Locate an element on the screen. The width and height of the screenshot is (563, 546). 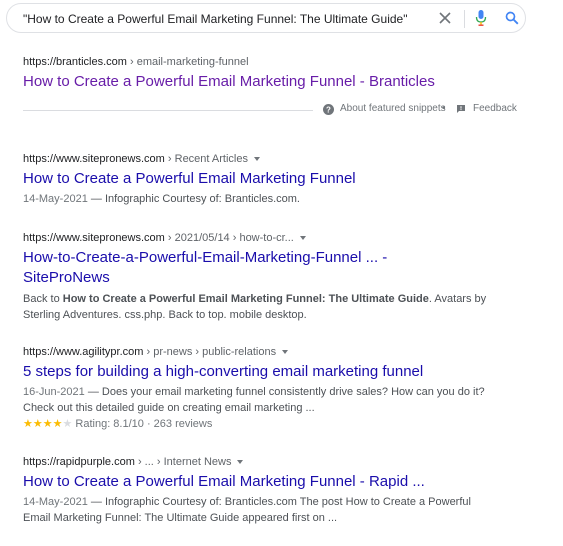
result-domain: https://branticles.com is located at coordinates (75, 62).